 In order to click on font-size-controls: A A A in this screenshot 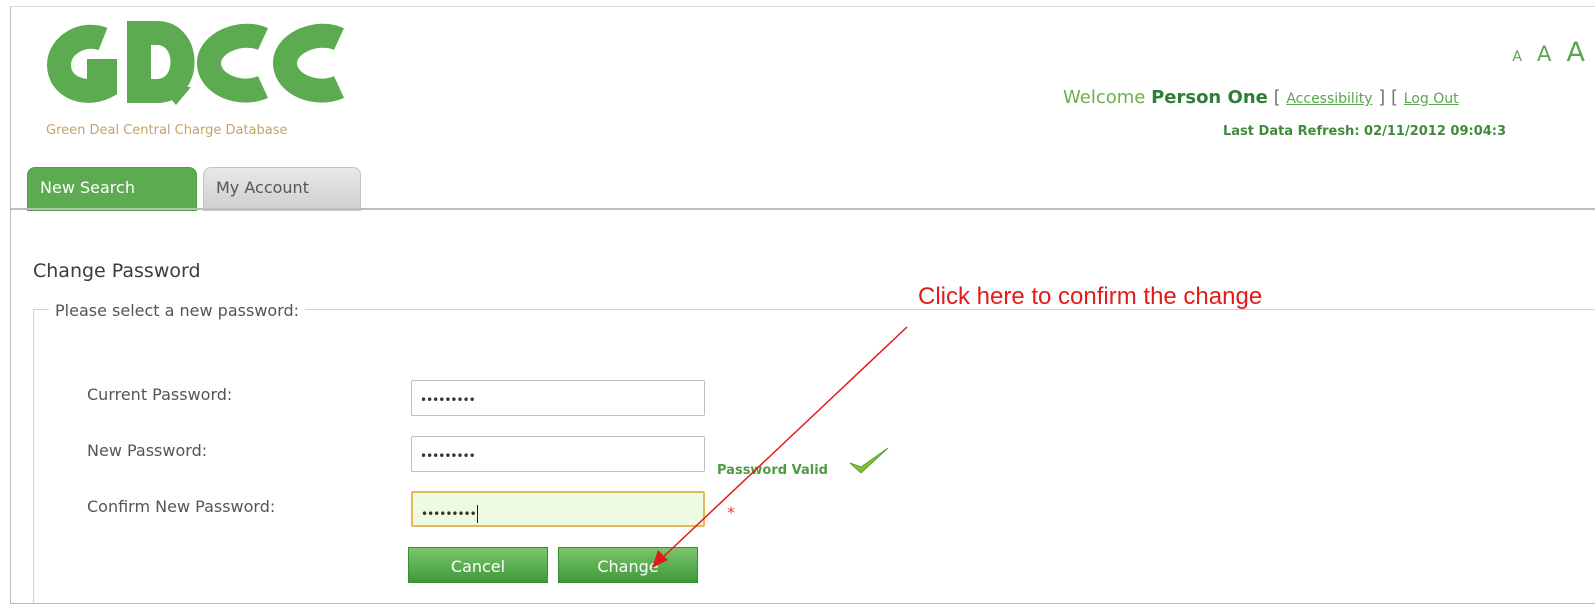, I will do `click(1543, 52)`.